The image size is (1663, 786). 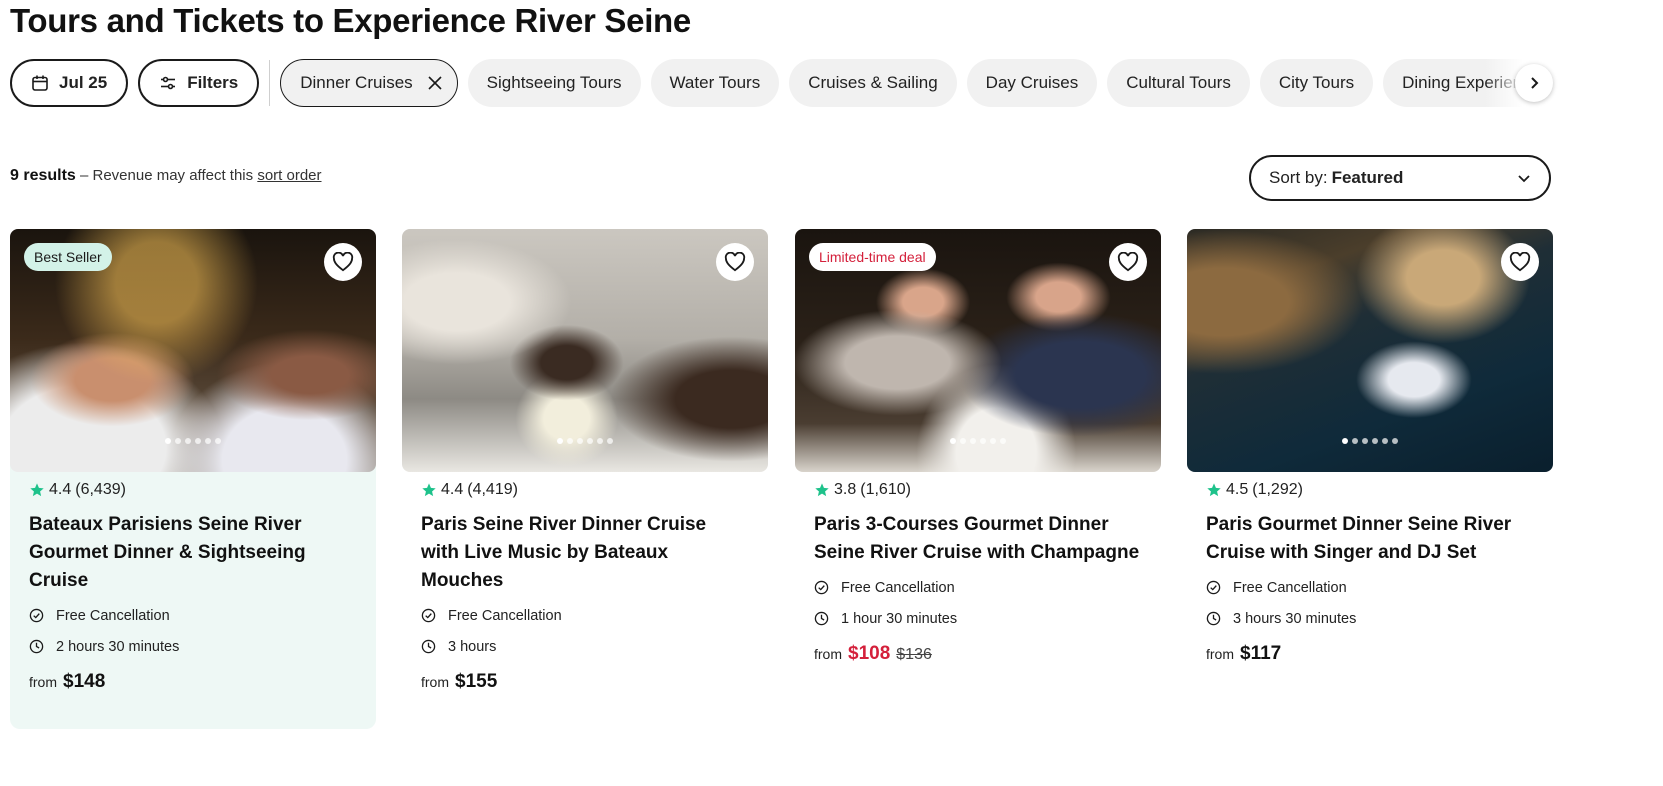 What do you see at coordinates (270, 83) in the screenshot?
I see `chip-divider` at bounding box center [270, 83].